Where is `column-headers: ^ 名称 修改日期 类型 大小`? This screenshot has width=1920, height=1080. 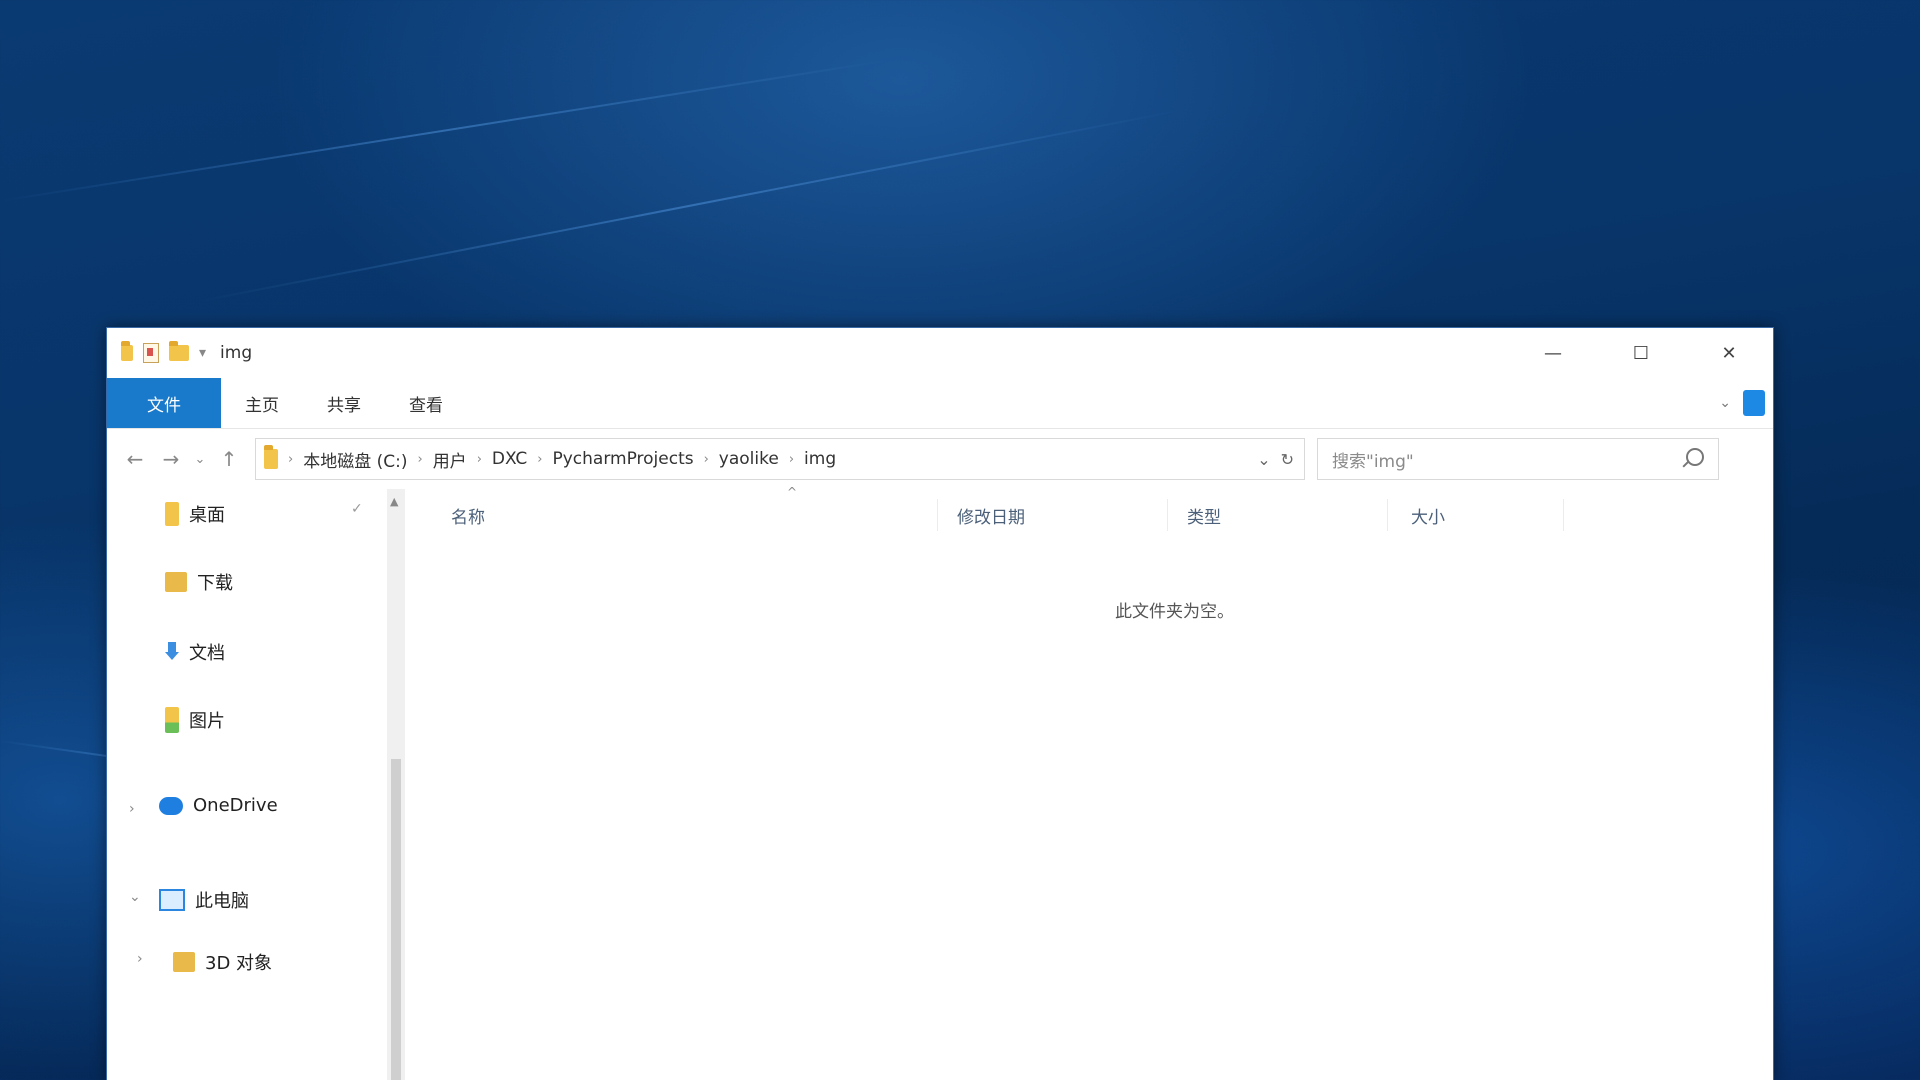 column-headers: ^ 名称 修改日期 类型 大小 is located at coordinates (1090, 512).